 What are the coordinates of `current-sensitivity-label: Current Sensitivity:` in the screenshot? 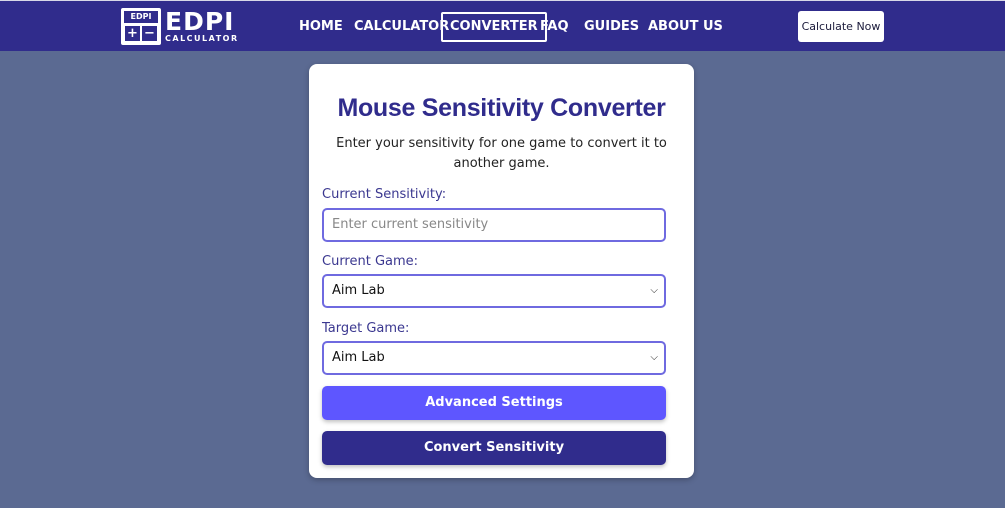 It's located at (384, 194).